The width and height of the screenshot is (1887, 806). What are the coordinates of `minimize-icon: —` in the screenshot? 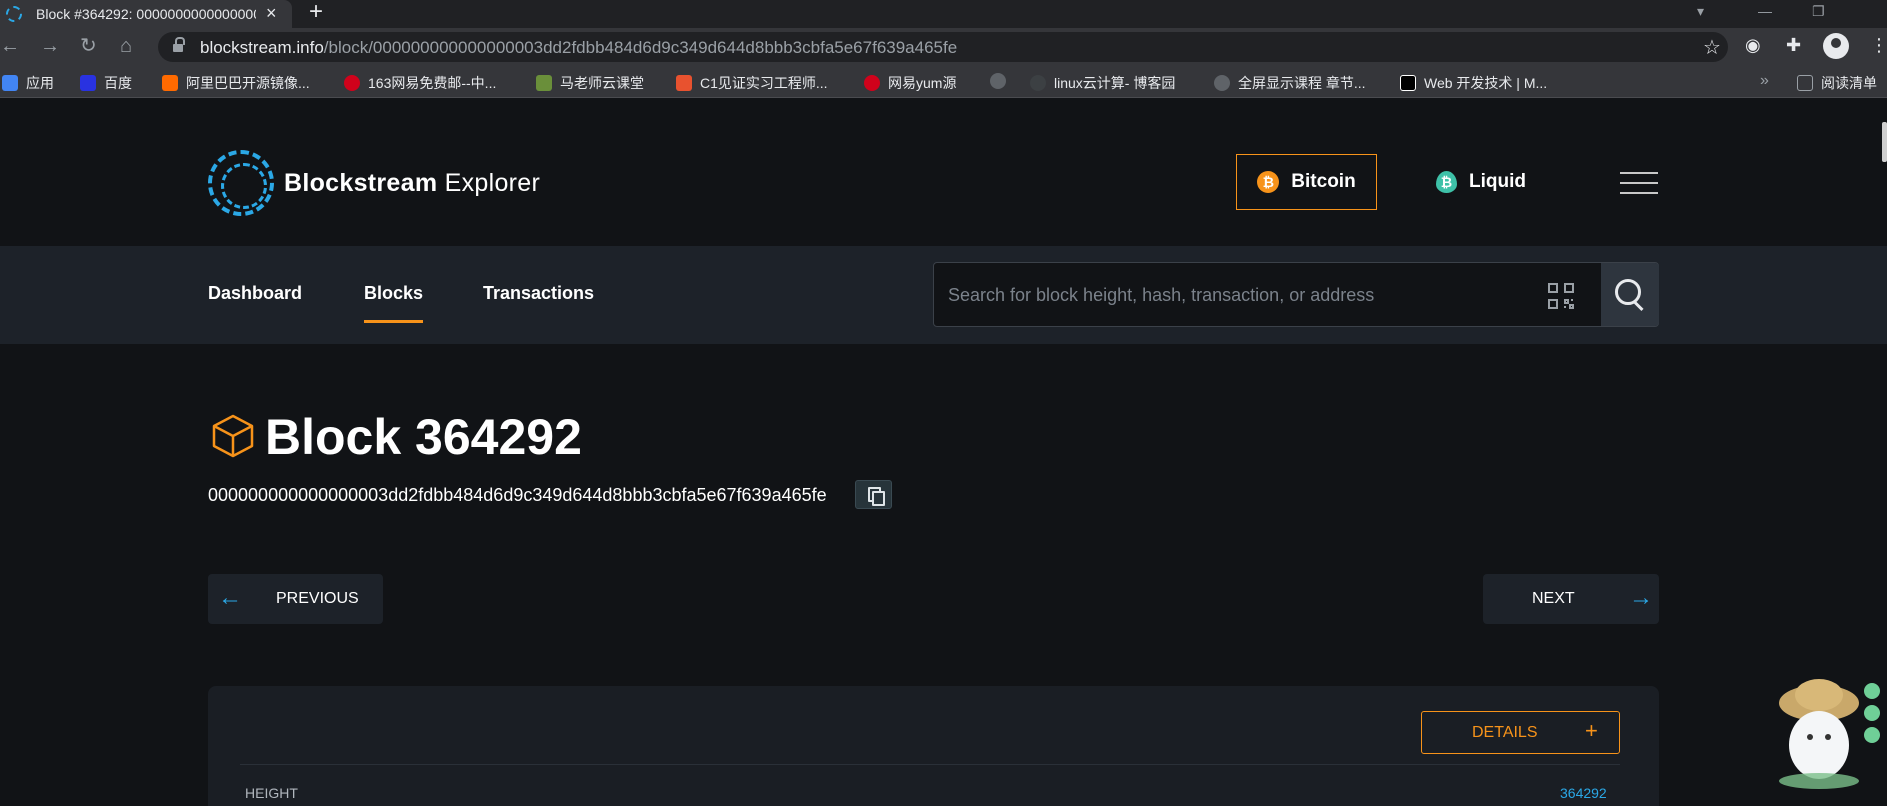 It's located at (1765, 11).